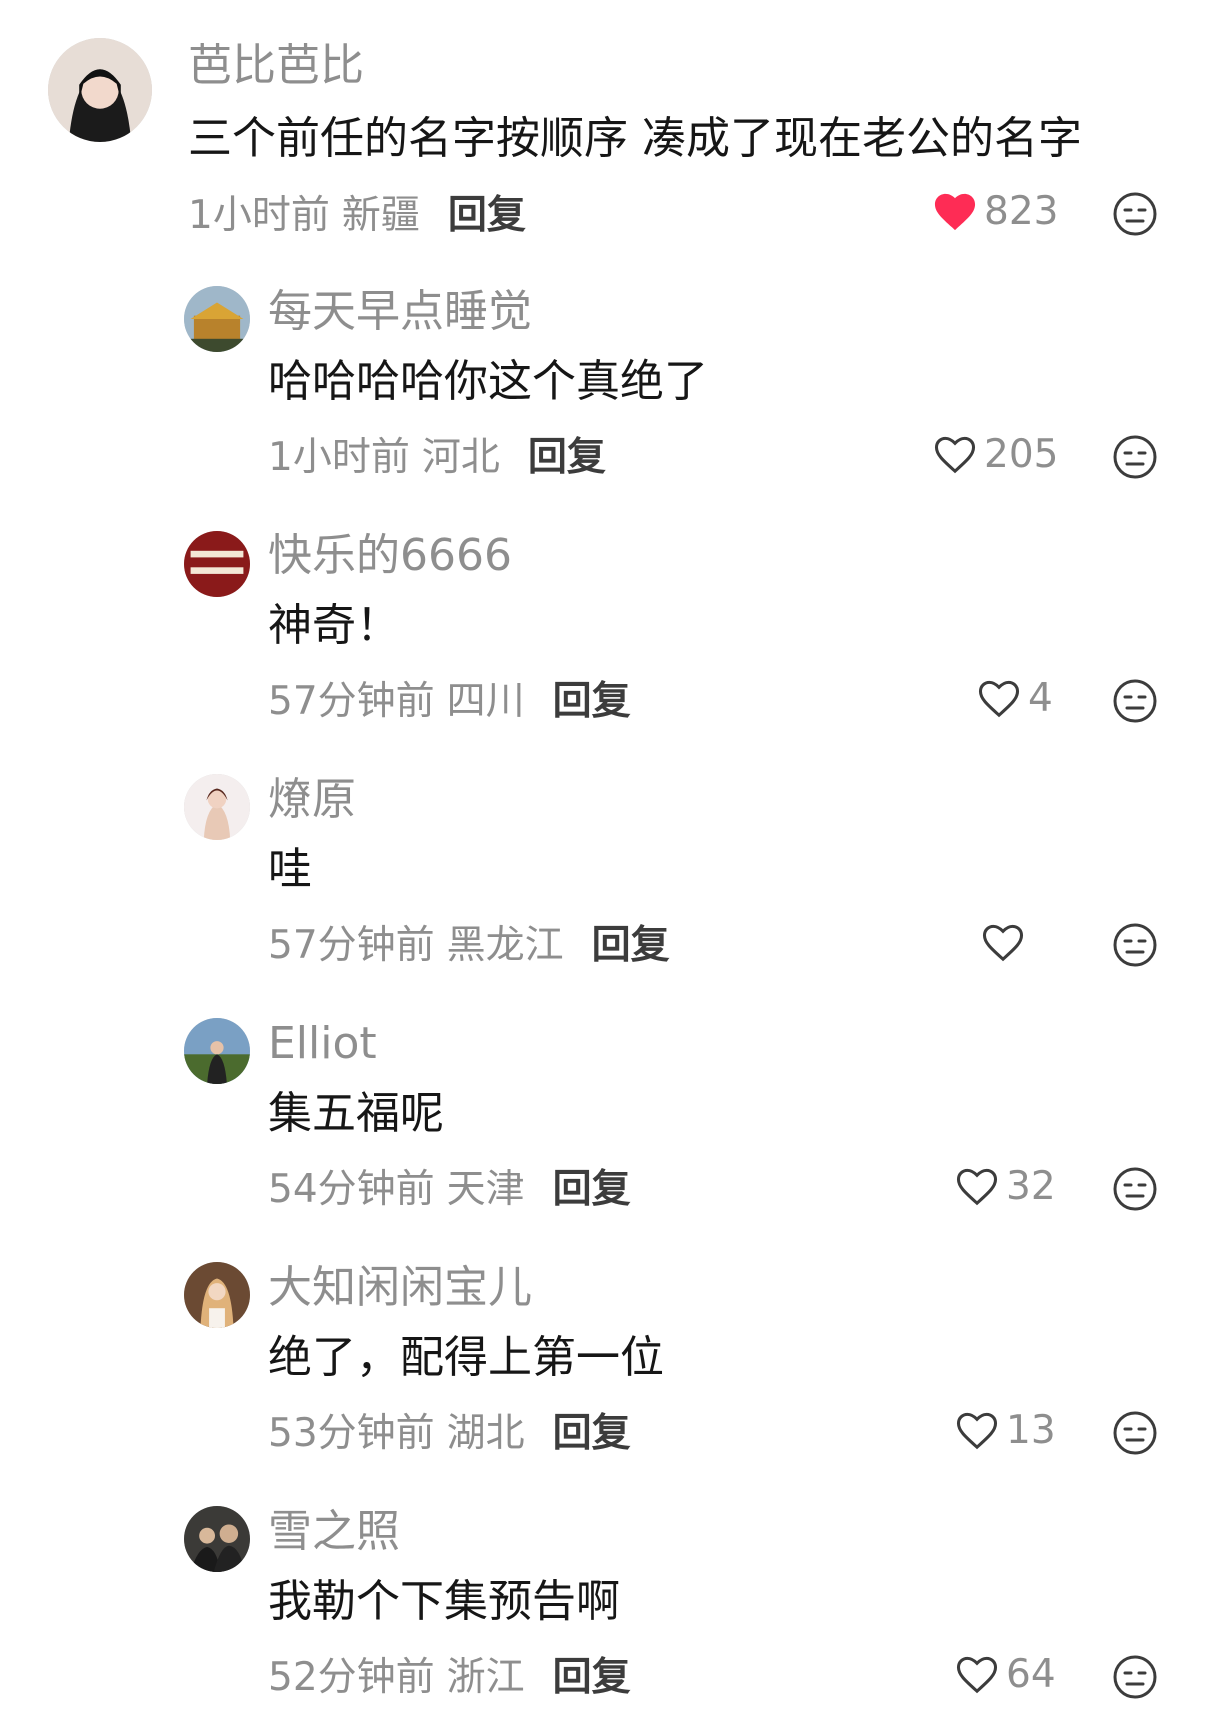 This screenshot has width=1223, height=1733. What do you see at coordinates (400, 1288) in the screenshot?
I see `username: 大知闲闲宝儿` at bounding box center [400, 1288].